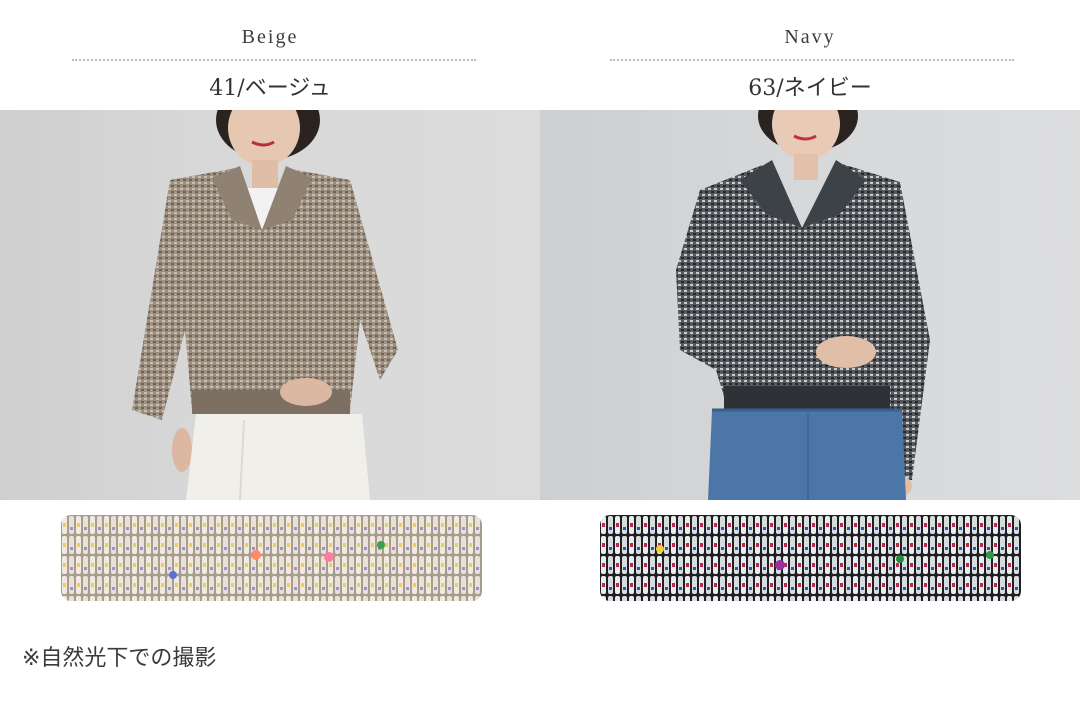  Describe the element at coordinates (270, 88) in the screenshot. I see `color-code-jp: 41/ベージュ` at that location.